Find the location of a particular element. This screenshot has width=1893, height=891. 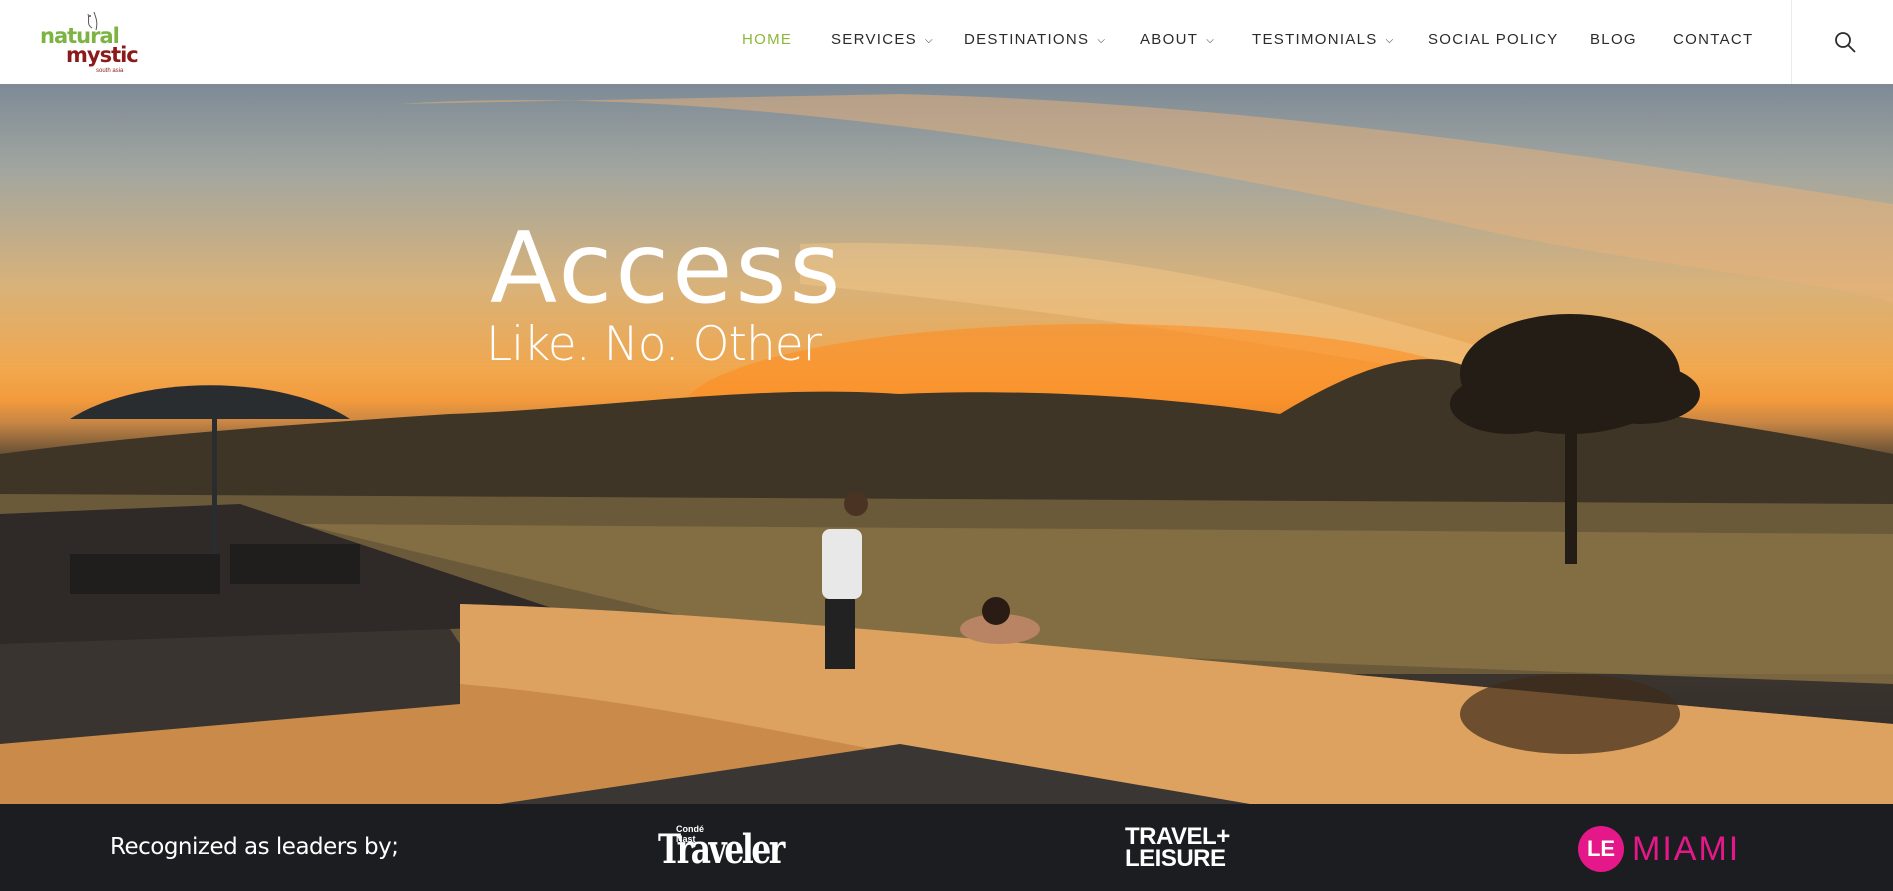

nav-services: SERVICES ⌵ is located at coordinates (882, 39).